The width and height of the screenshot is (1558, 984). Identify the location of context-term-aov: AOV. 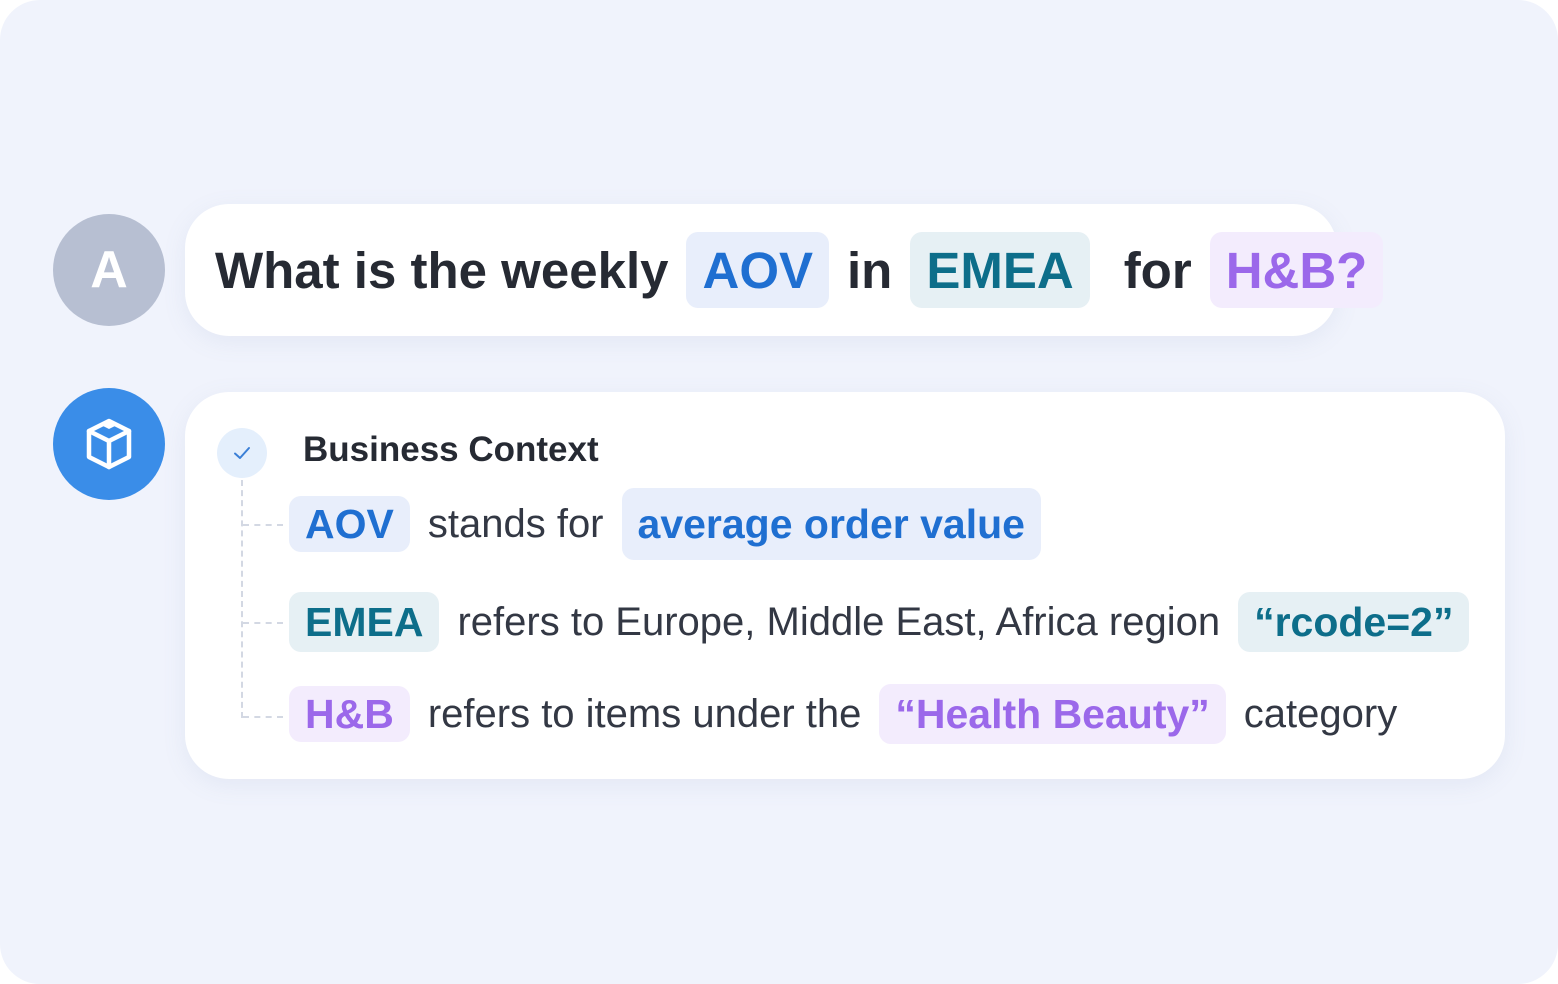
(349, 524).